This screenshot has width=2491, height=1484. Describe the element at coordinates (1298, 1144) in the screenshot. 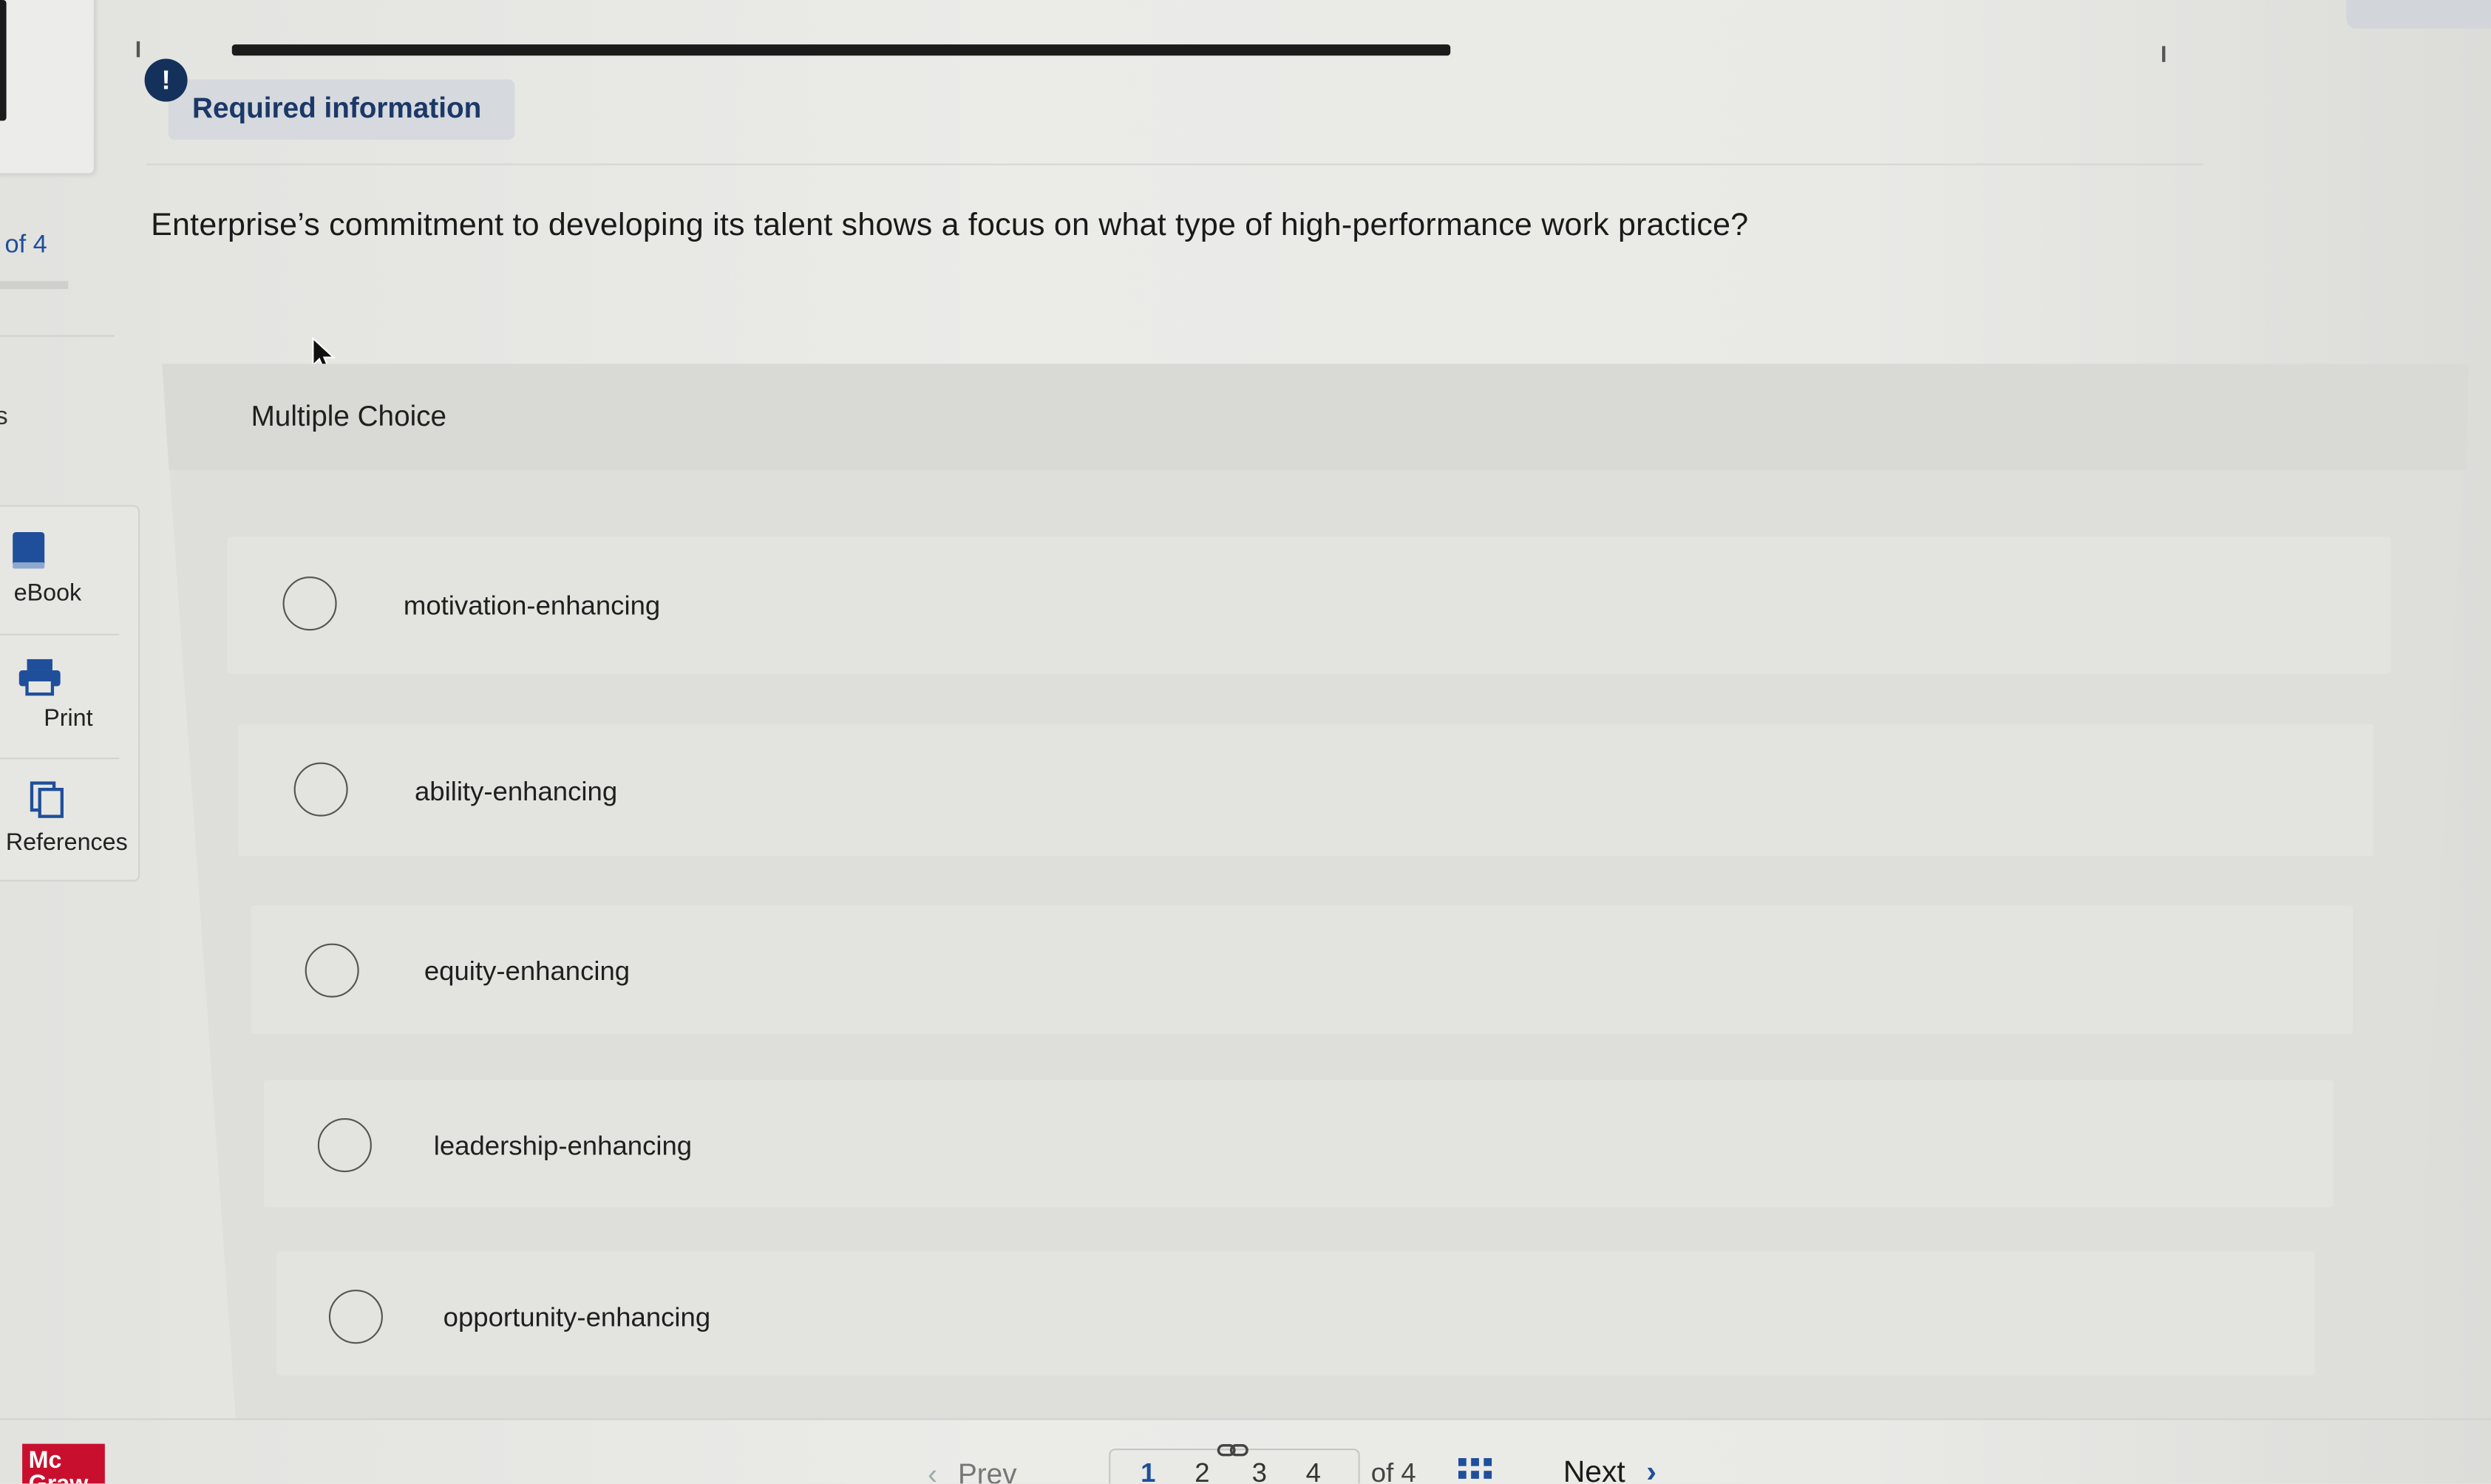

I see `answer-option: leadership-enhancing` at that location.